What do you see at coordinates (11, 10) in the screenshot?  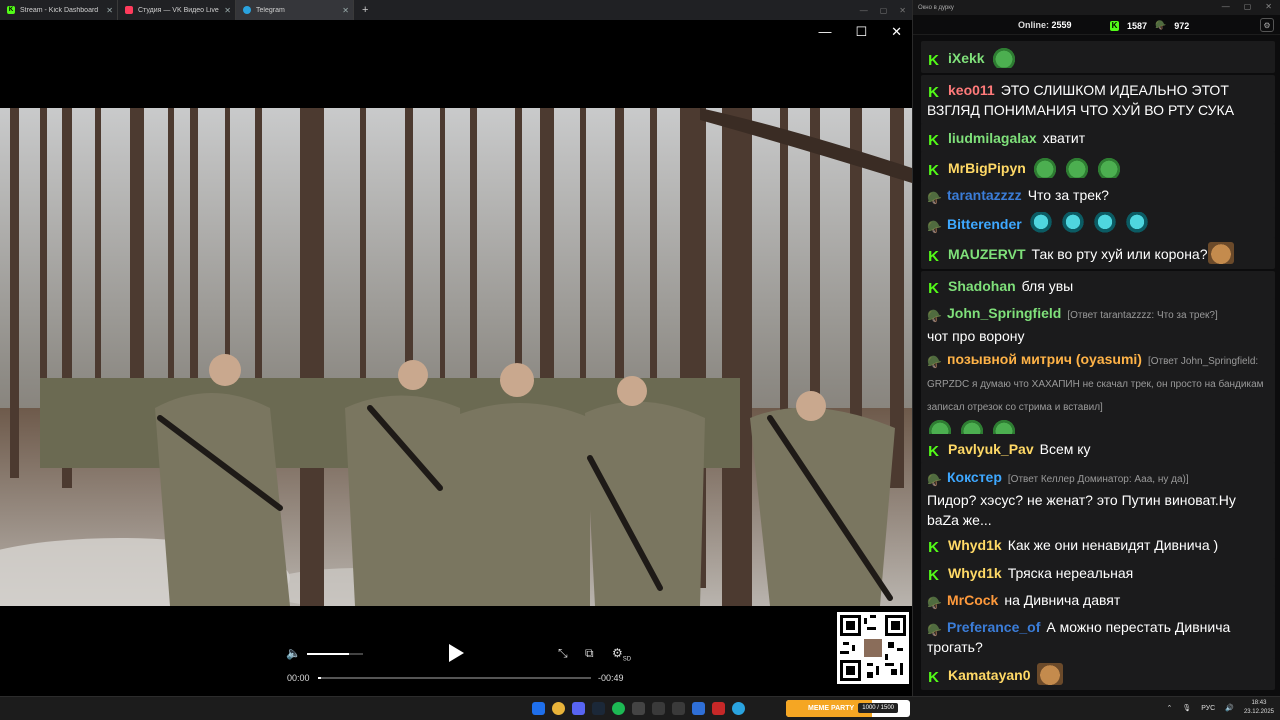 I see `kick-icon: K` at bounding box center [11, 10].